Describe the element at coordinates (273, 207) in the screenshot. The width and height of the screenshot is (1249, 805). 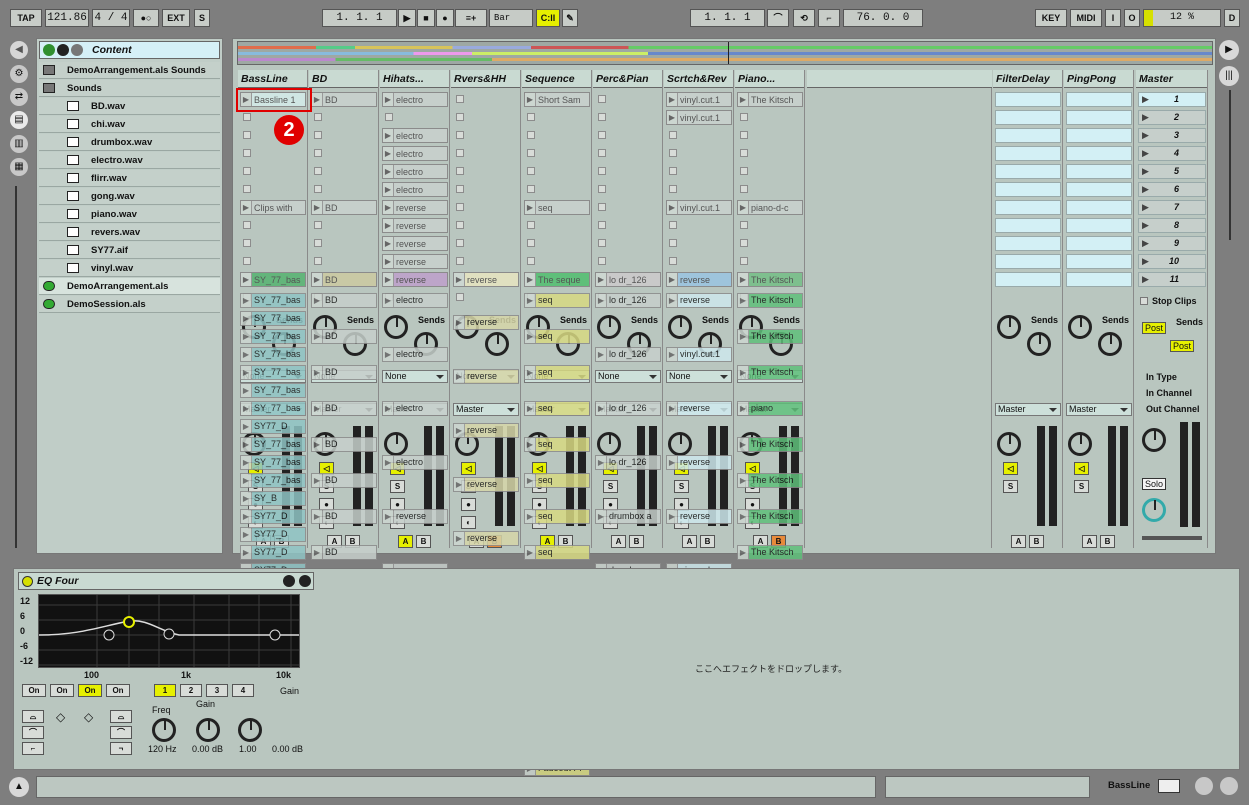
I see `clip-slot: ▶ Clips with` at that location.